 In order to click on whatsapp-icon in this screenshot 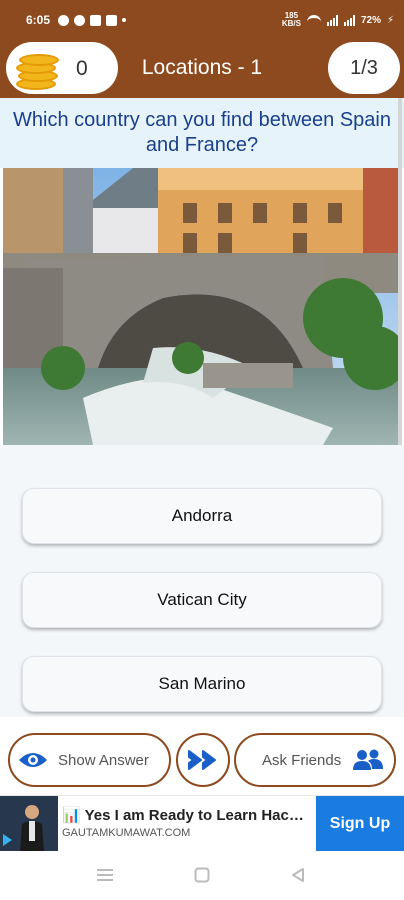, I will do `click(64, 20)`.